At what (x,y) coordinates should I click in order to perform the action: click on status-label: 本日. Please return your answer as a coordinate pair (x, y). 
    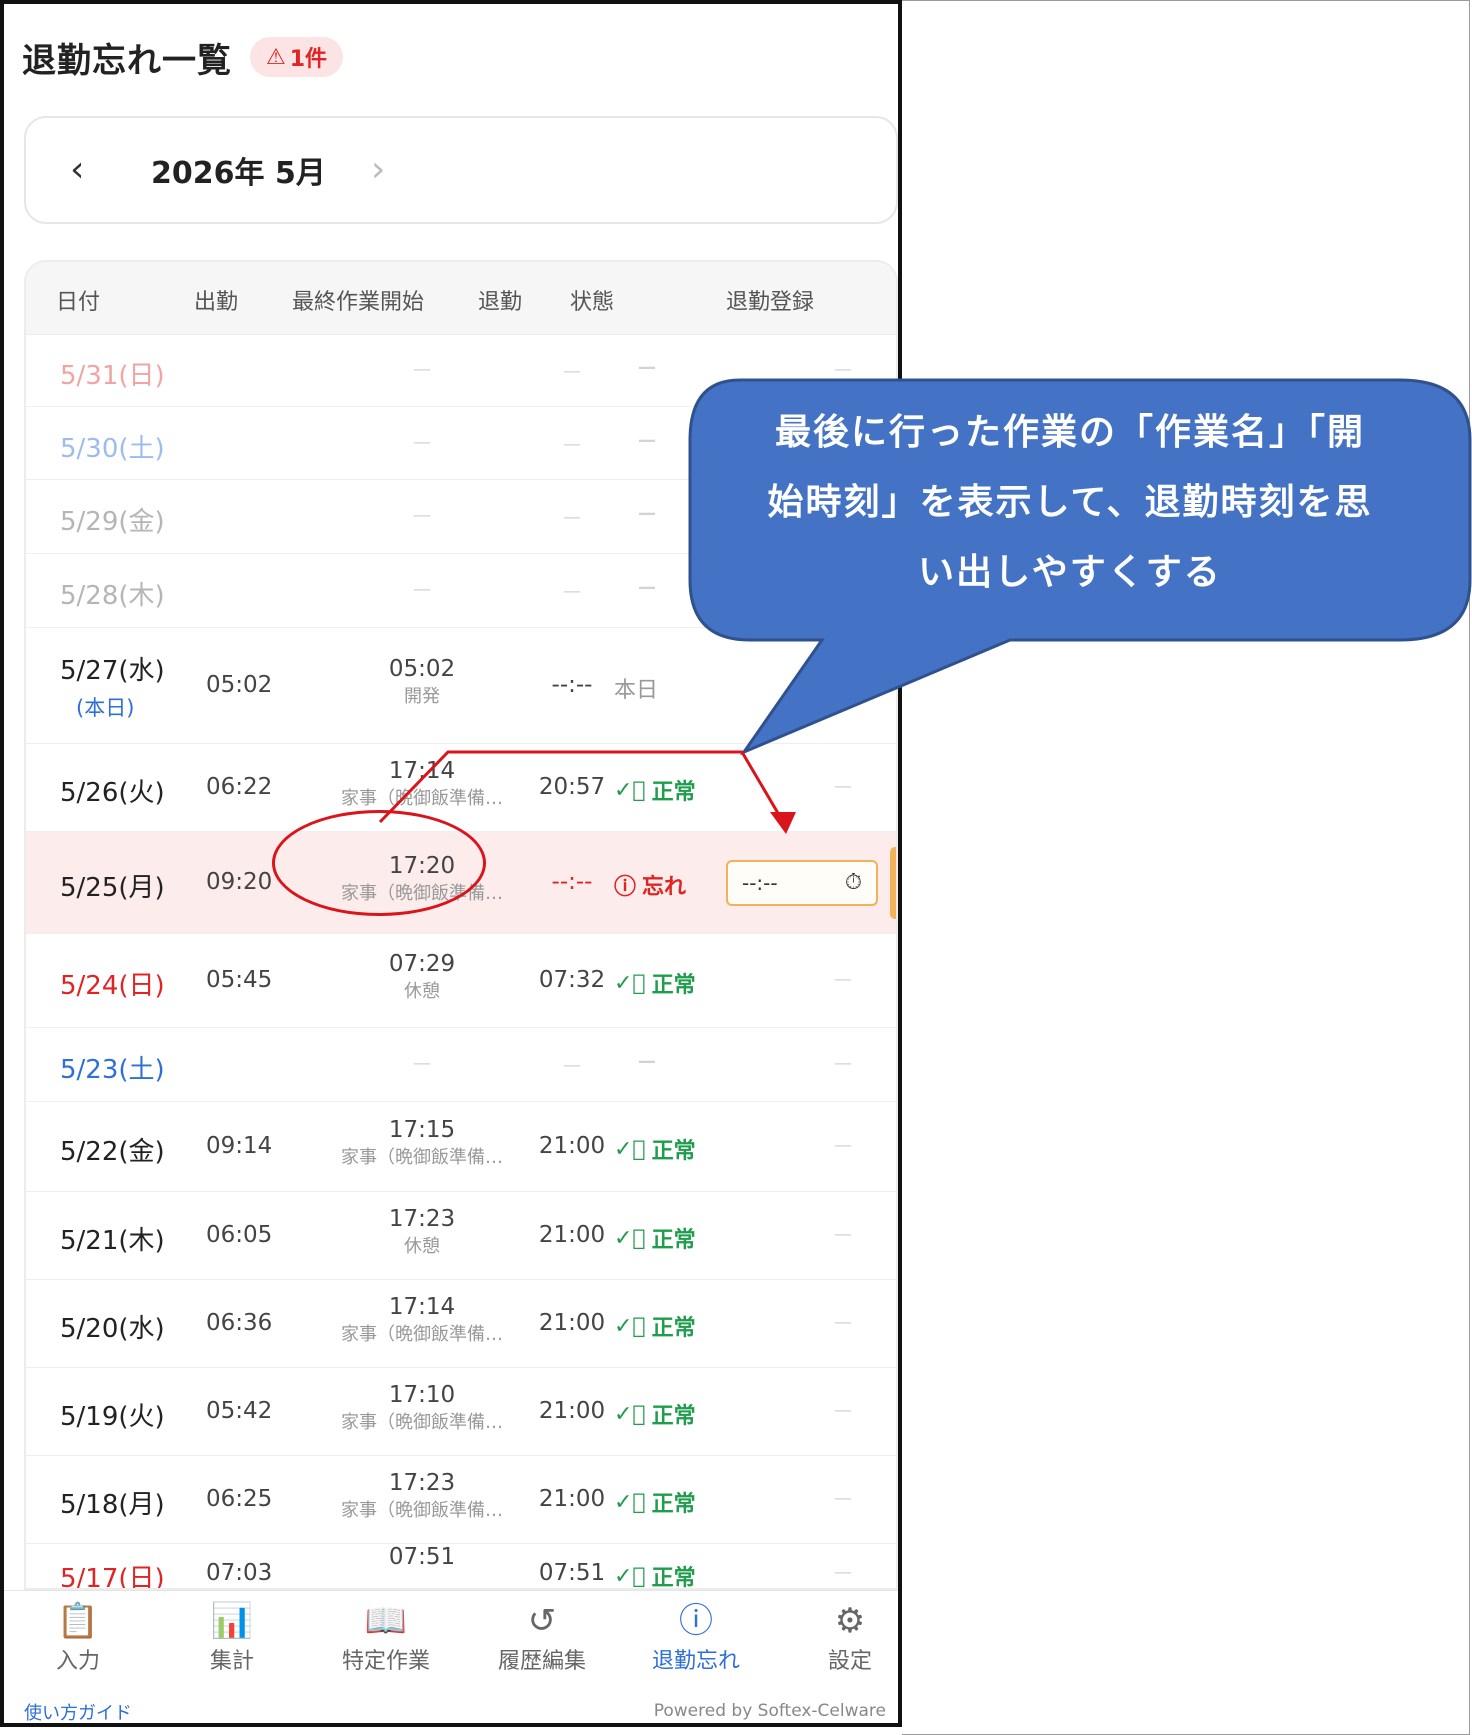
    Looking at the image, I should click on (636, 690).